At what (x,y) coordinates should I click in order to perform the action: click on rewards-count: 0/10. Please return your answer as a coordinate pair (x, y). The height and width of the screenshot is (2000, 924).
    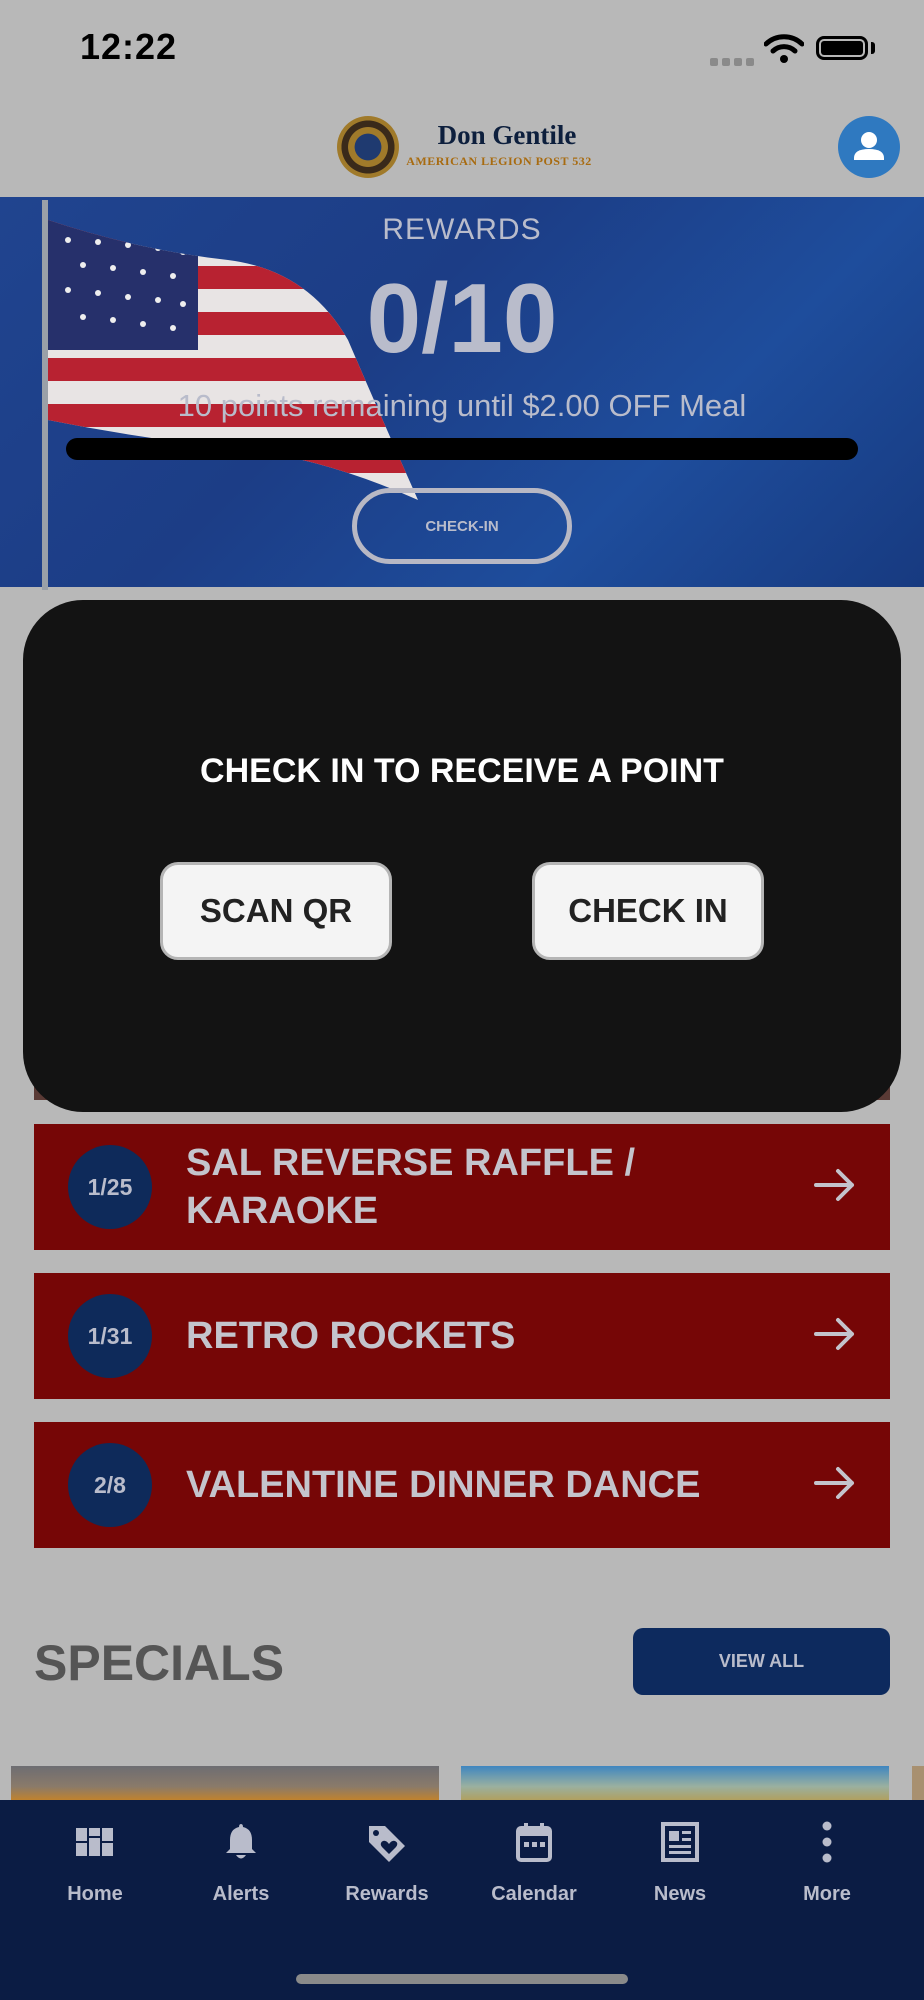
    Looking at the image, I should click on (462, 318).